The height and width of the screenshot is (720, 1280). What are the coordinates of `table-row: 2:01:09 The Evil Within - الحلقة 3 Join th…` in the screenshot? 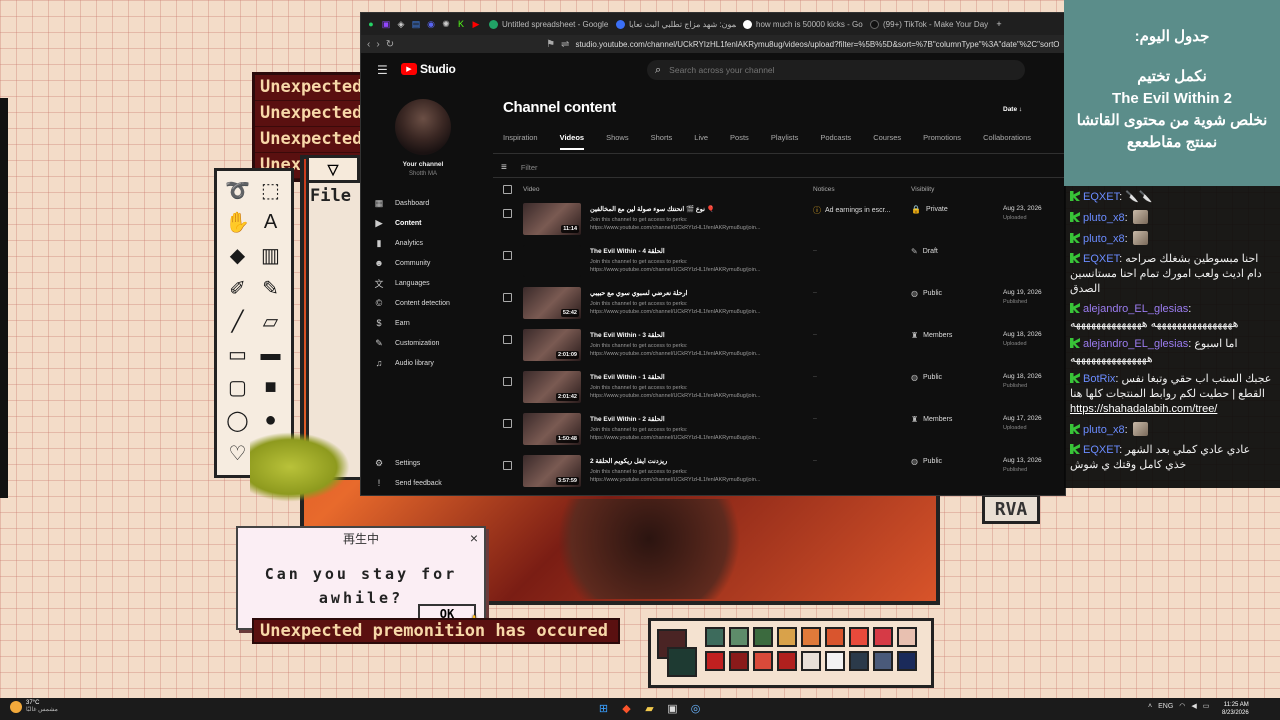 It's located at (779, 348).